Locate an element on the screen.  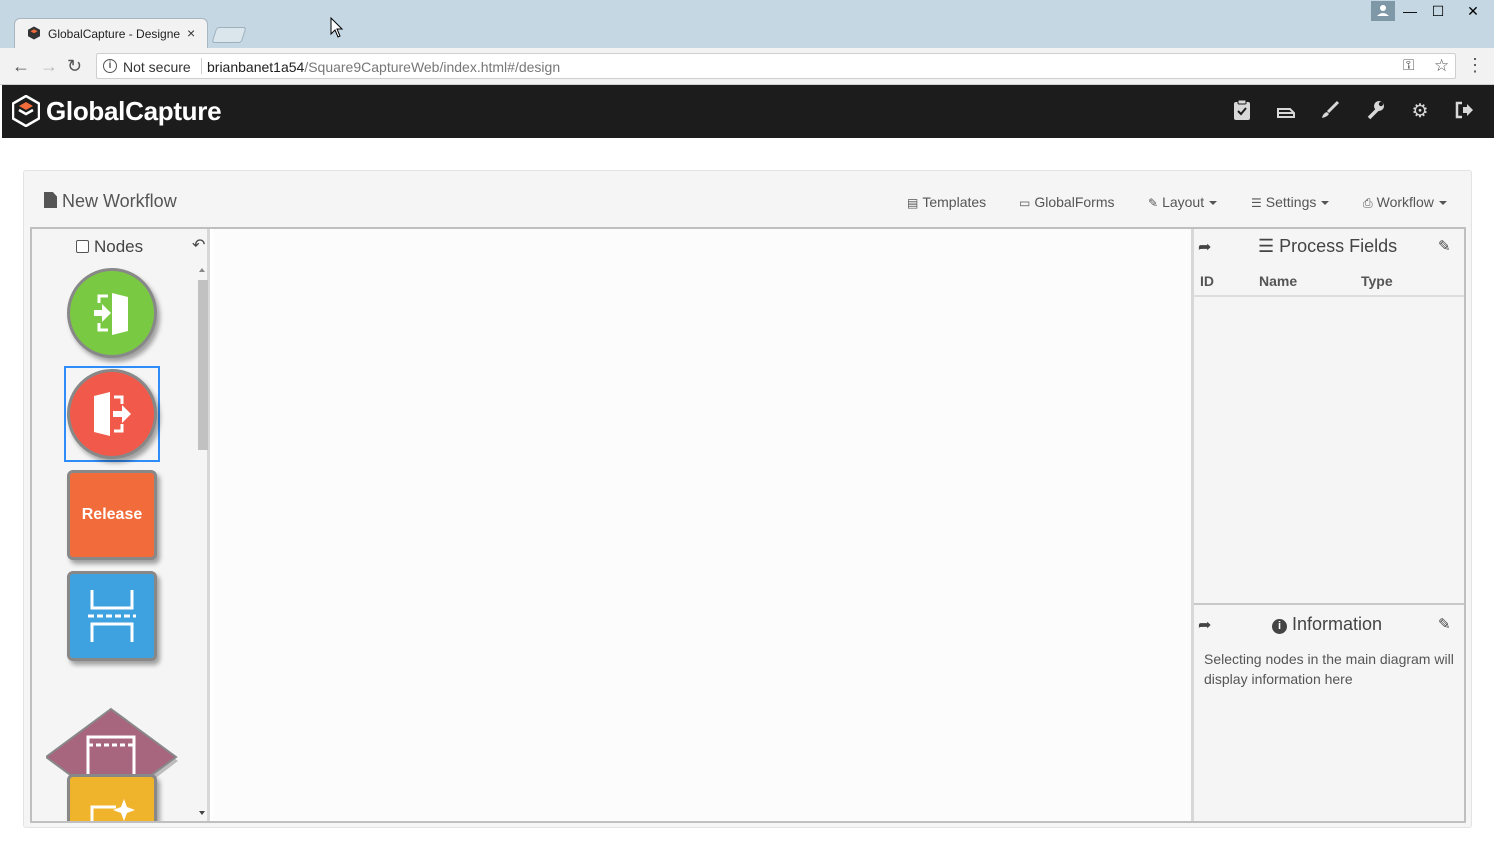
app-header: GlobalCapture ⚙ is located at coordinates (748, 111).